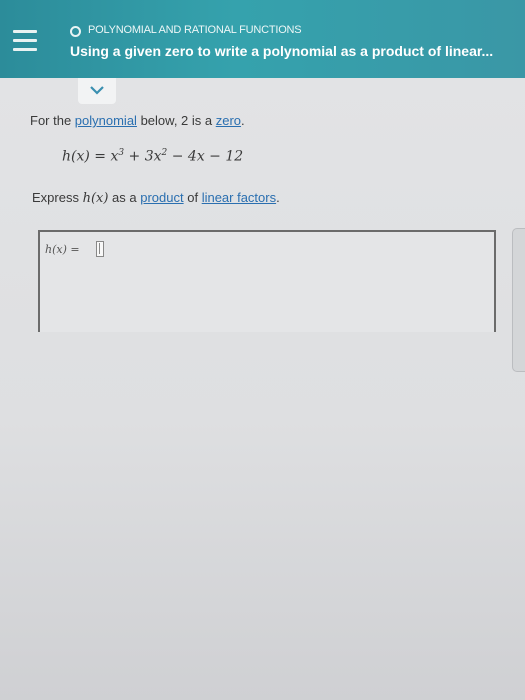  Describe the element at coordinates (176, 120) in the screenshot. I see `prompt-text: below, 2 is a` at that location.